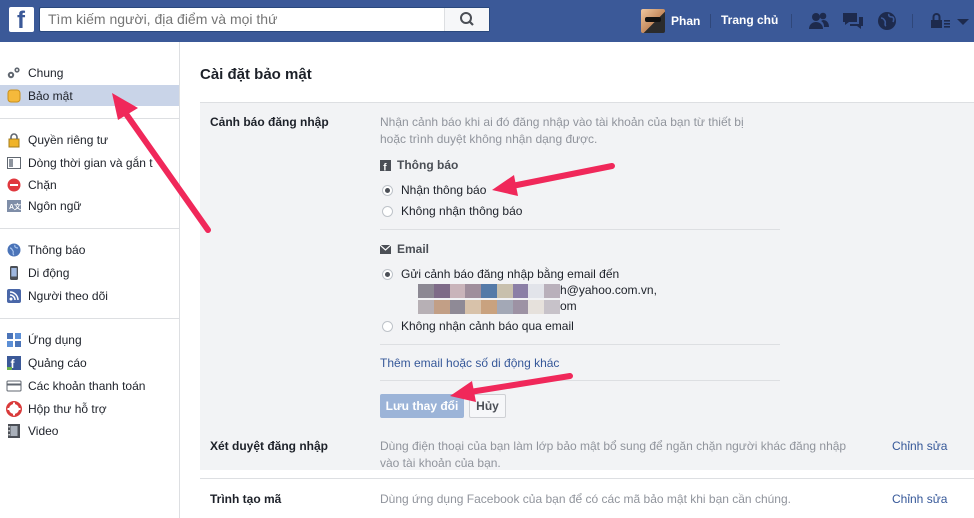 Image resolution: width=974 pixels, height=518 pixels. Describe the element at coordinates (89, 339) in the screenshot. I see `sidebar-item-apps: Ứng dụng` at that location.